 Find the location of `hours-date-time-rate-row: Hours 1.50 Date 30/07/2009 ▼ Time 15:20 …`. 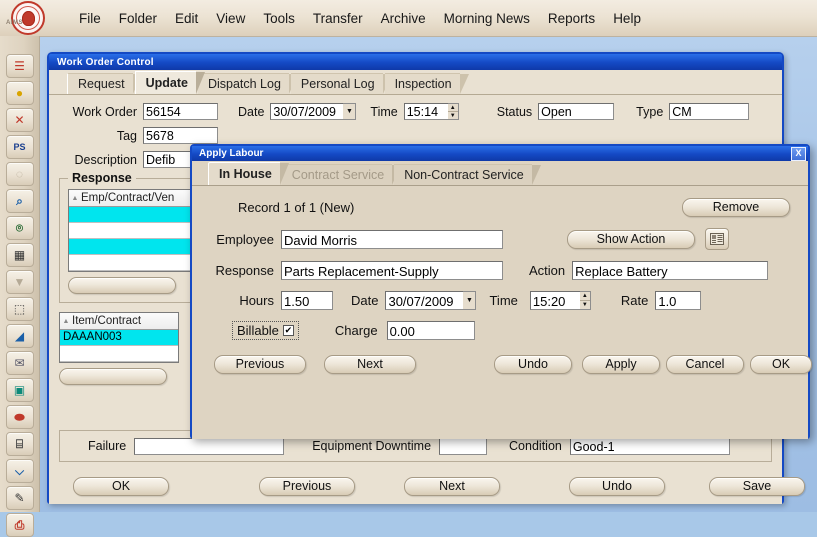

hours-date-time-rate-row: Hours 1.50 Date 30/07/2009 ▼ Time 15:20 … is located at coordinates (500, 300).